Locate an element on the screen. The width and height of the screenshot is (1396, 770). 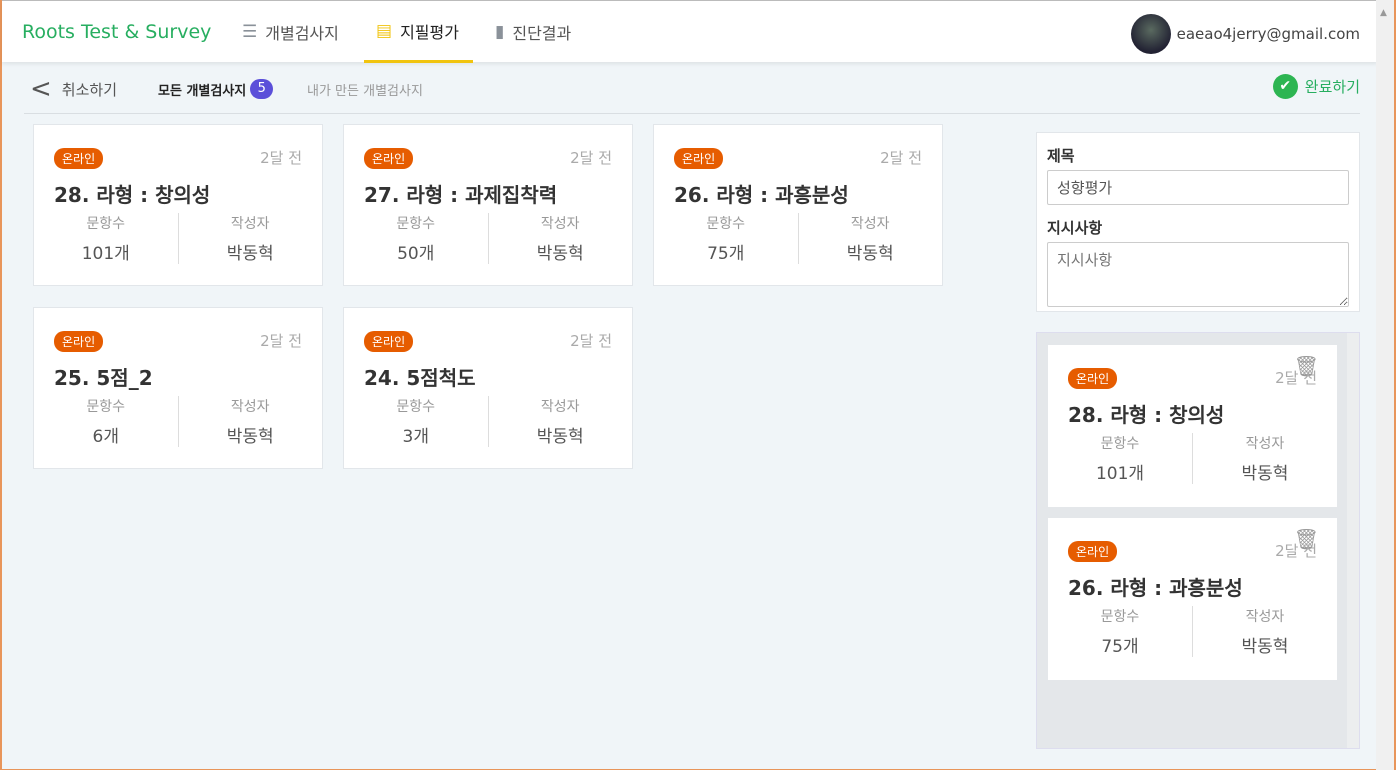
nav-individual-tests: ☰ 개별검사지 is located at coordinates (290, 32).